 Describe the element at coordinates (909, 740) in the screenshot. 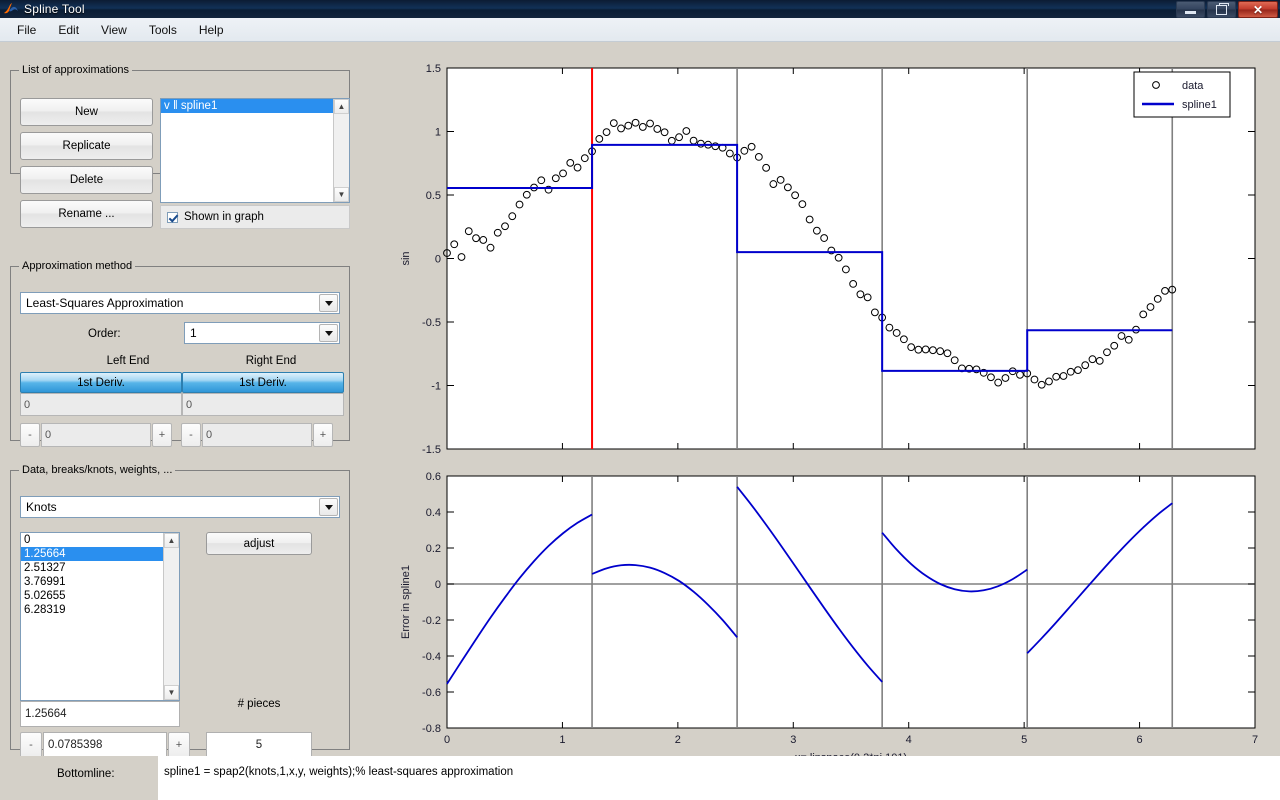

I see `error-x-tick-label: 4` at that location.